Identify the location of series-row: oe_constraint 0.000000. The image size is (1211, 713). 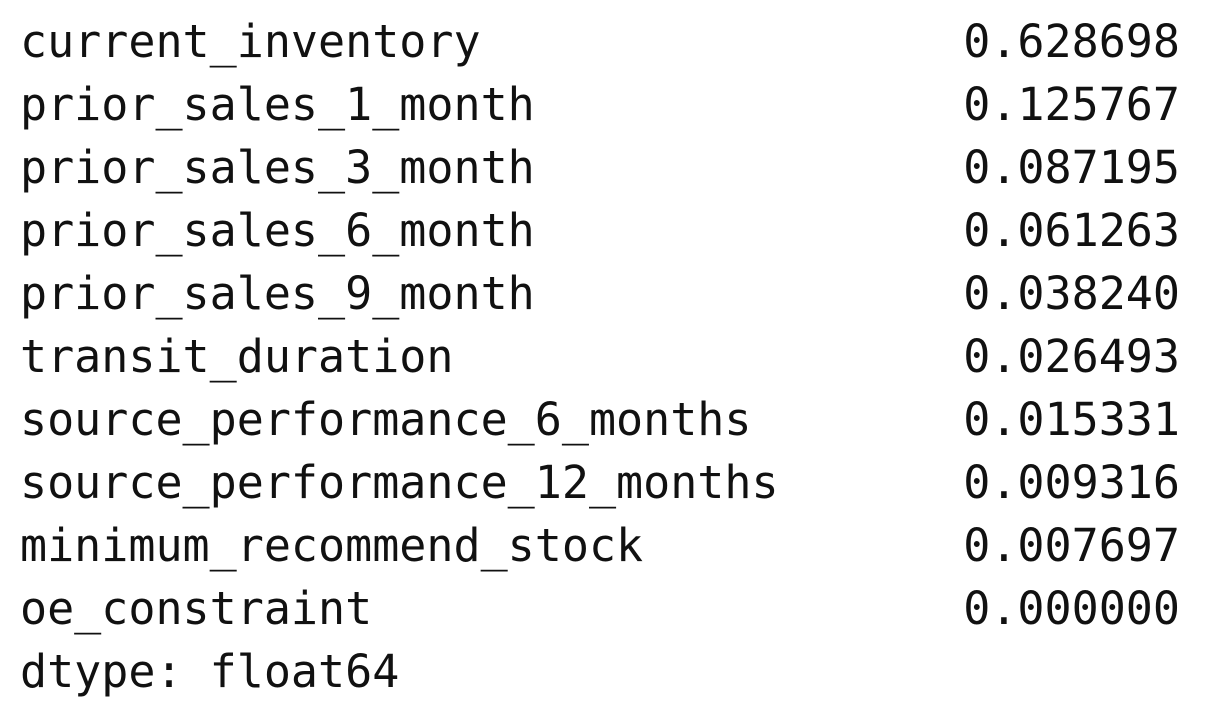
(600, 608).